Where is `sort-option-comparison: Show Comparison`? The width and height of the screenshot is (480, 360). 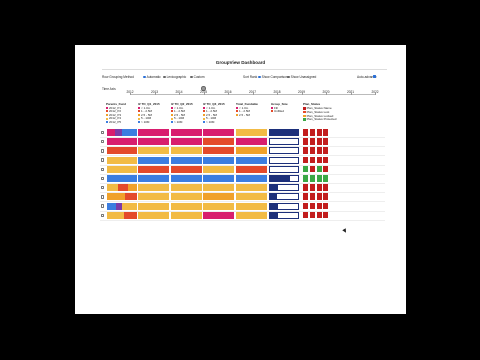
sort-option-comparison: Show Comparison is located at coordinates (273, 77).